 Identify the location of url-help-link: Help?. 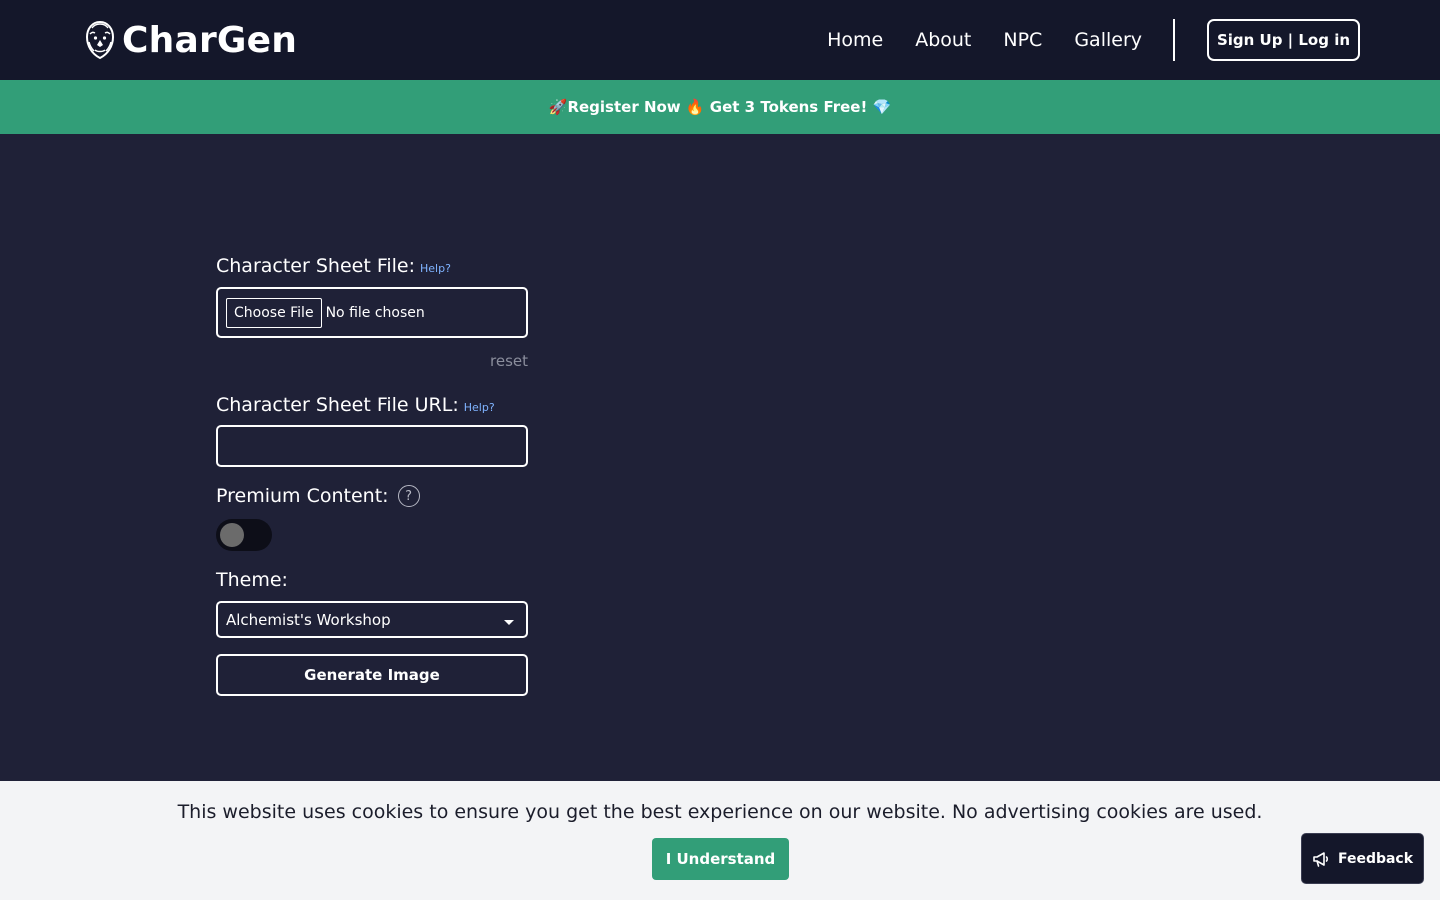
(479, 407).